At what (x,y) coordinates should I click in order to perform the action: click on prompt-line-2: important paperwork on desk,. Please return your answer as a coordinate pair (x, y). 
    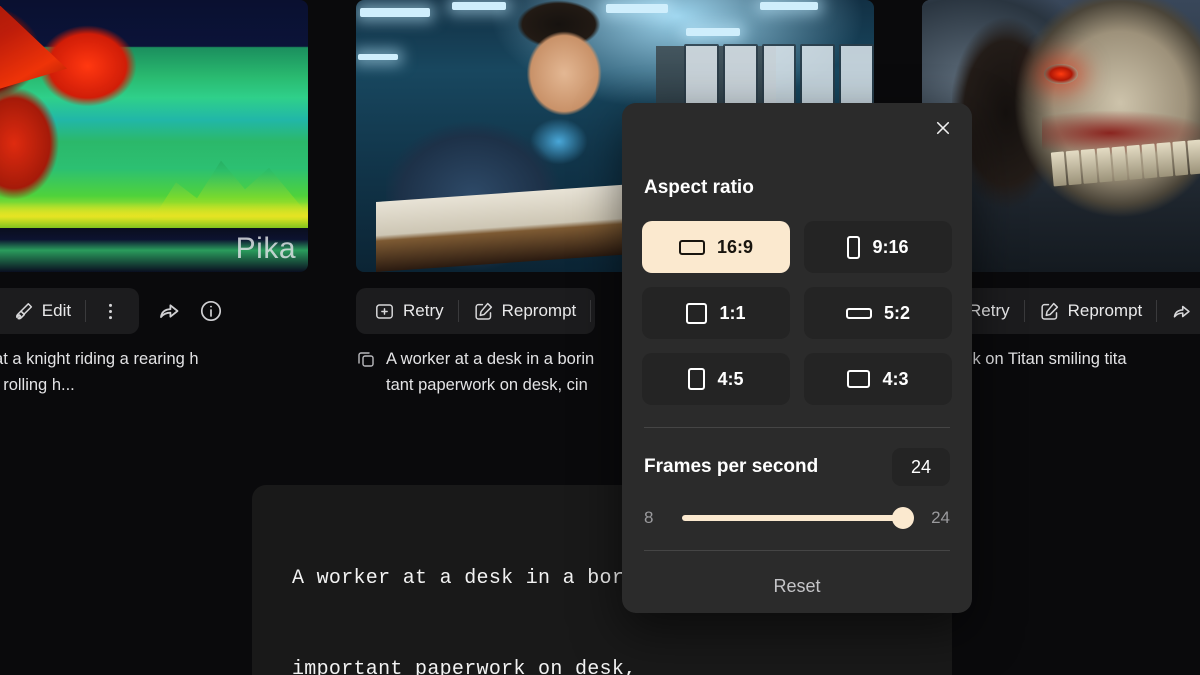
    Looking at the image, I should click on (464, 666).